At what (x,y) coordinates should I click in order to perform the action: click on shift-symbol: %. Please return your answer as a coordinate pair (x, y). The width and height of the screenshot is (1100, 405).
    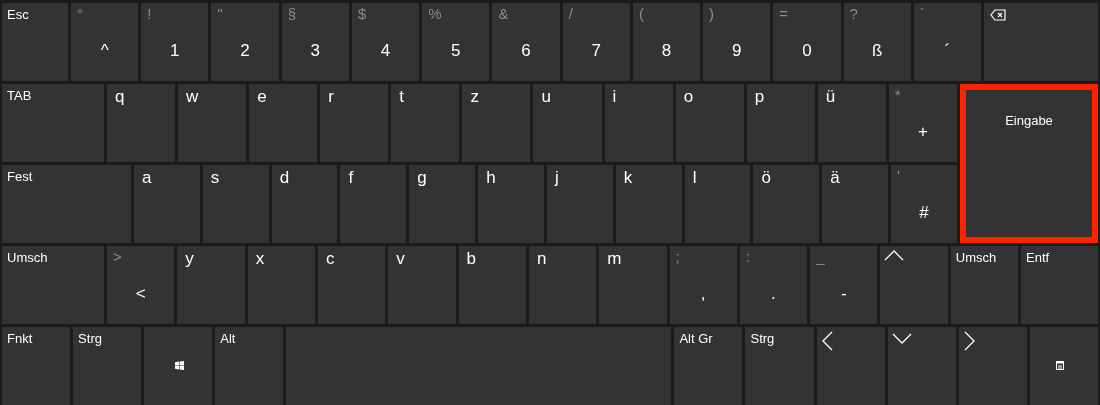
    Looking at the image, I should click on (435, 14).